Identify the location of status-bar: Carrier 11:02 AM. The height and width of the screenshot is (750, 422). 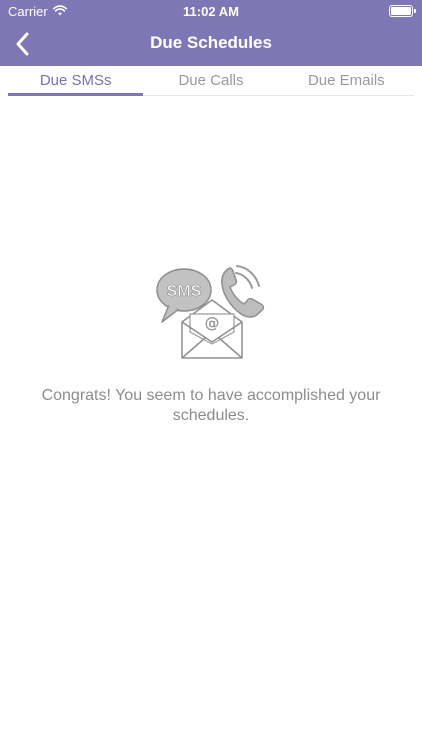
(211, 11).